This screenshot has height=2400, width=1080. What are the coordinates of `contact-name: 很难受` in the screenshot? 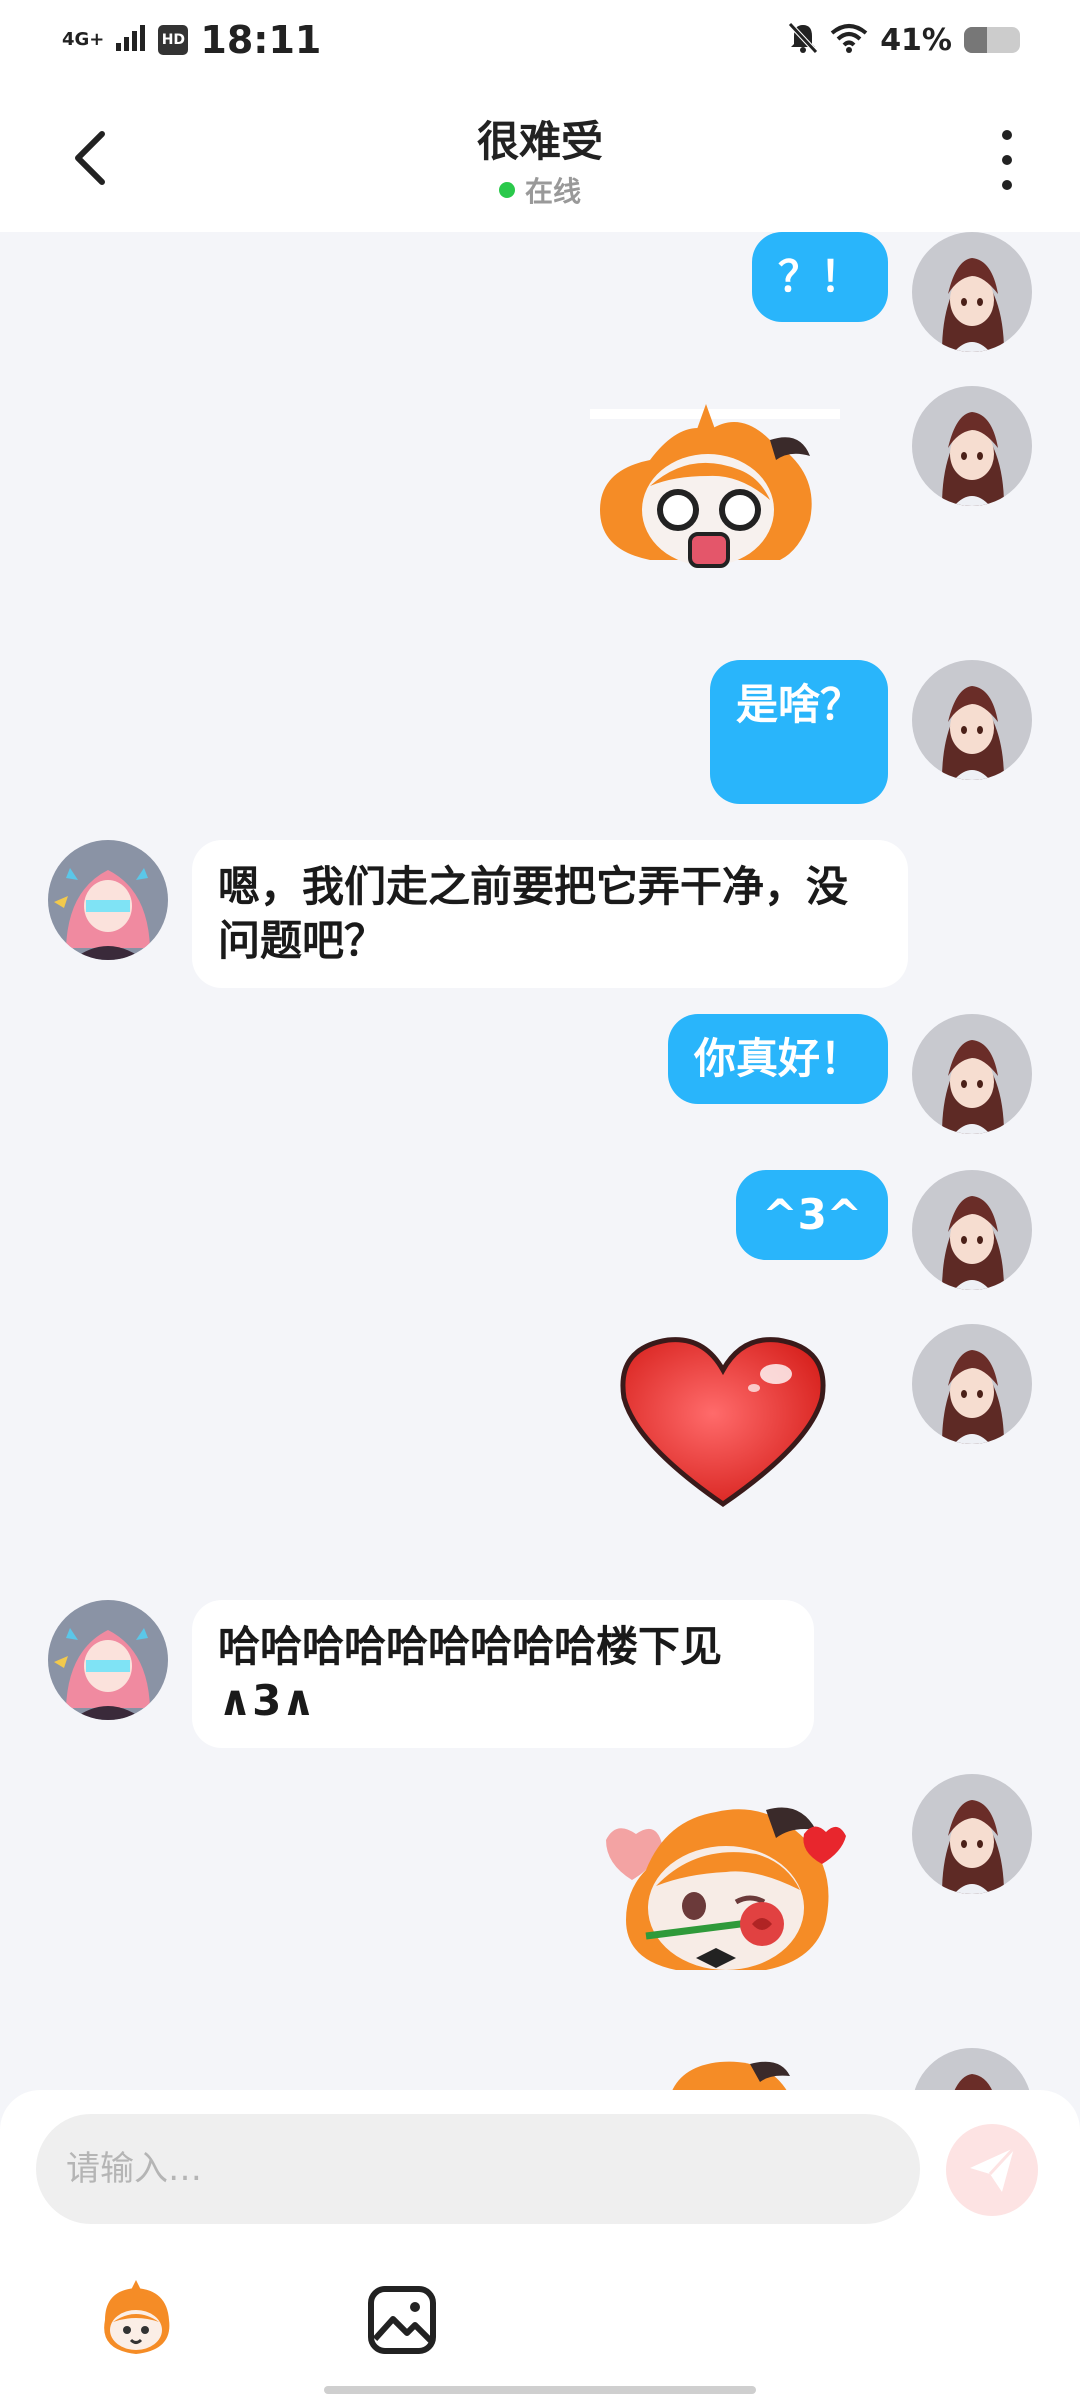 It's located at (539, 141).